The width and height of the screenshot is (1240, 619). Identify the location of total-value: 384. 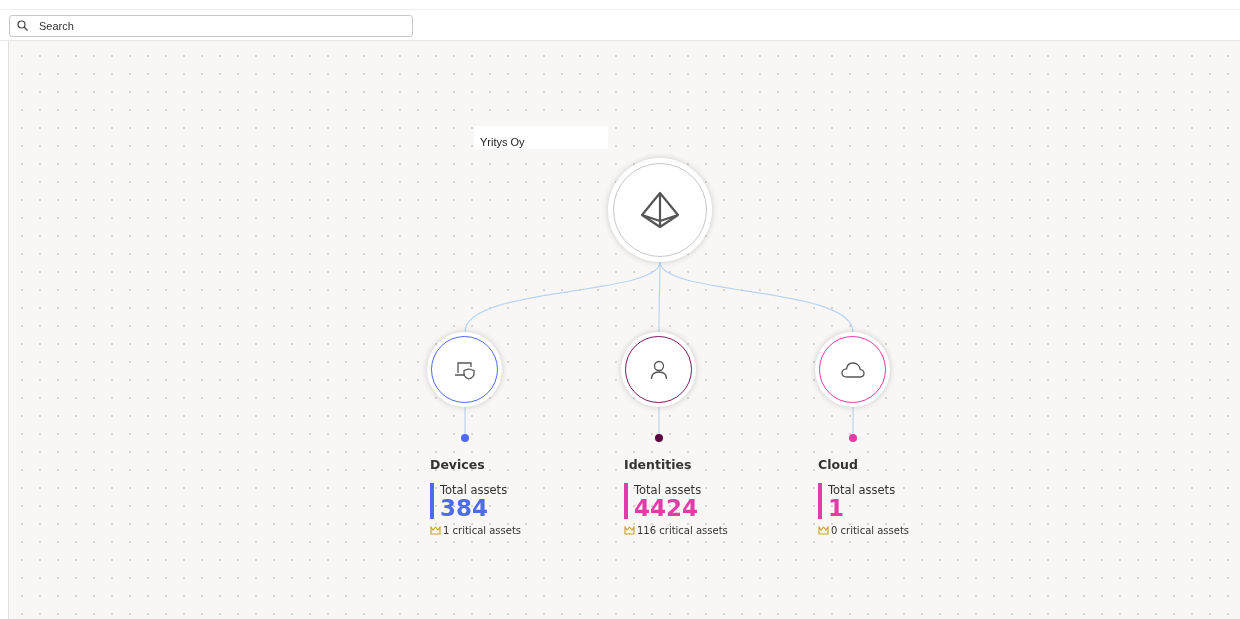
(464, 508).